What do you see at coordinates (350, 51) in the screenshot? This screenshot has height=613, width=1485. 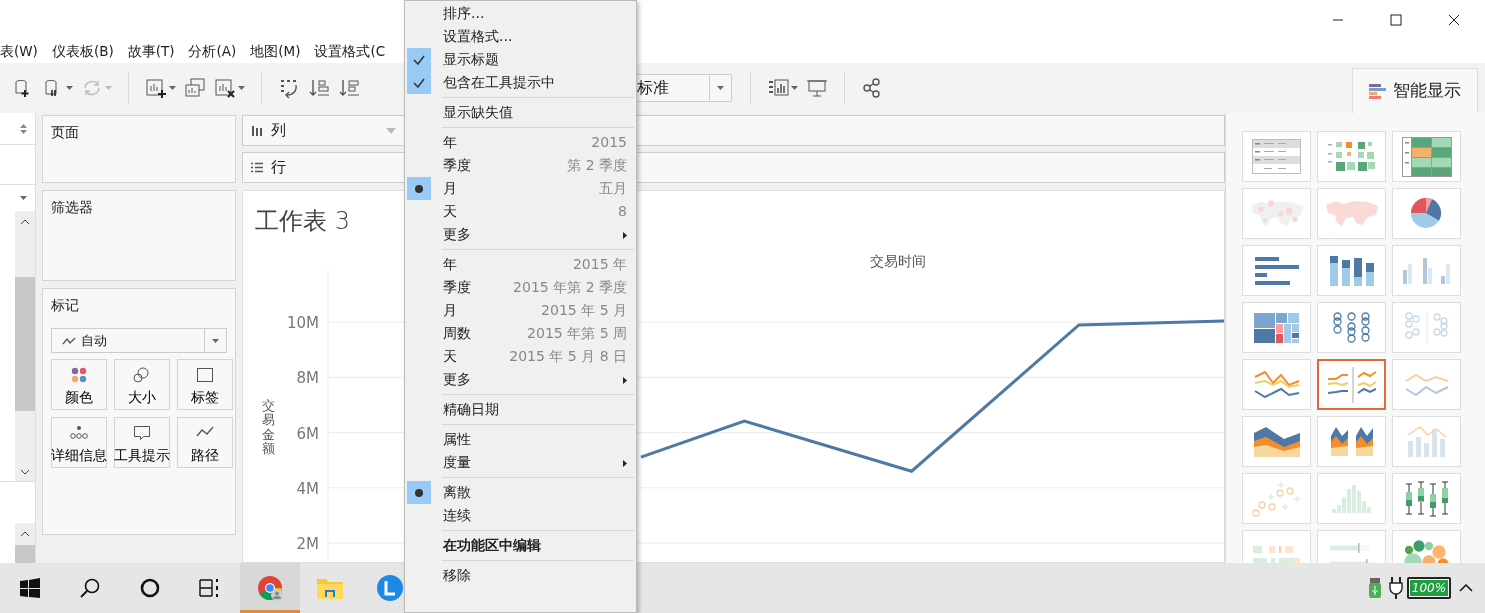 I see `menu-item: 设置格式(C` at bounding box center [350, 51].